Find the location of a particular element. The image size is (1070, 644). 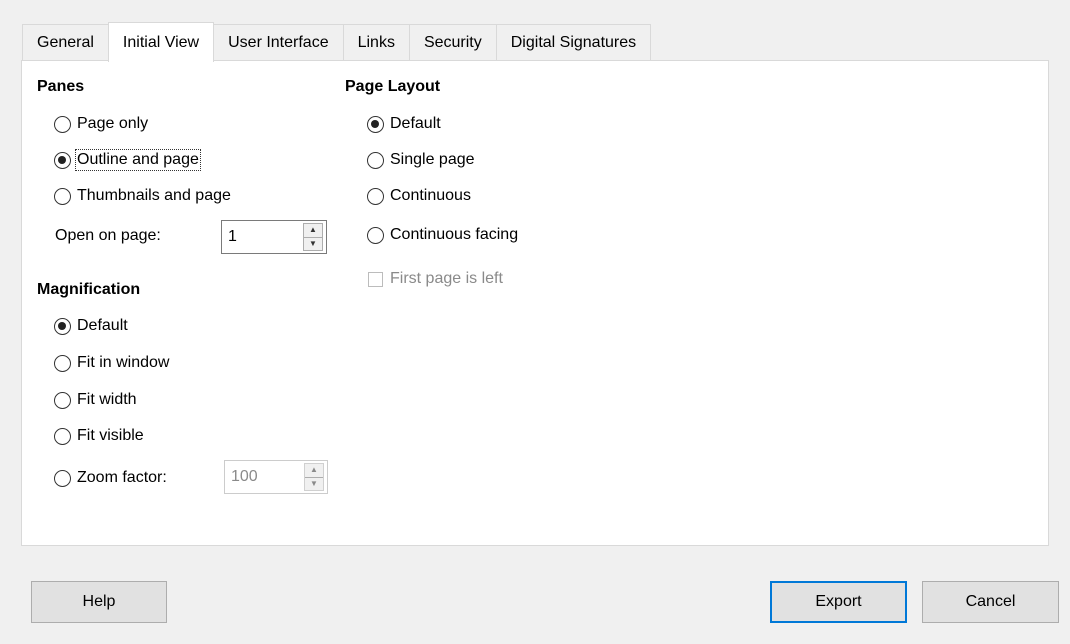

radio-label: Continuous facing is located at coordinates (454, 234).